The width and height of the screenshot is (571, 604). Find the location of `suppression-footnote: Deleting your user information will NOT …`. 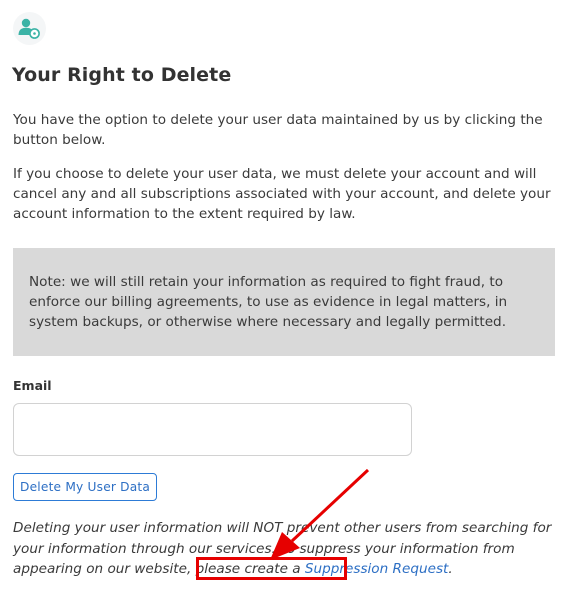

suppression-footnote: Deleting your user information will NOT … is located at coordinates (288, 549).